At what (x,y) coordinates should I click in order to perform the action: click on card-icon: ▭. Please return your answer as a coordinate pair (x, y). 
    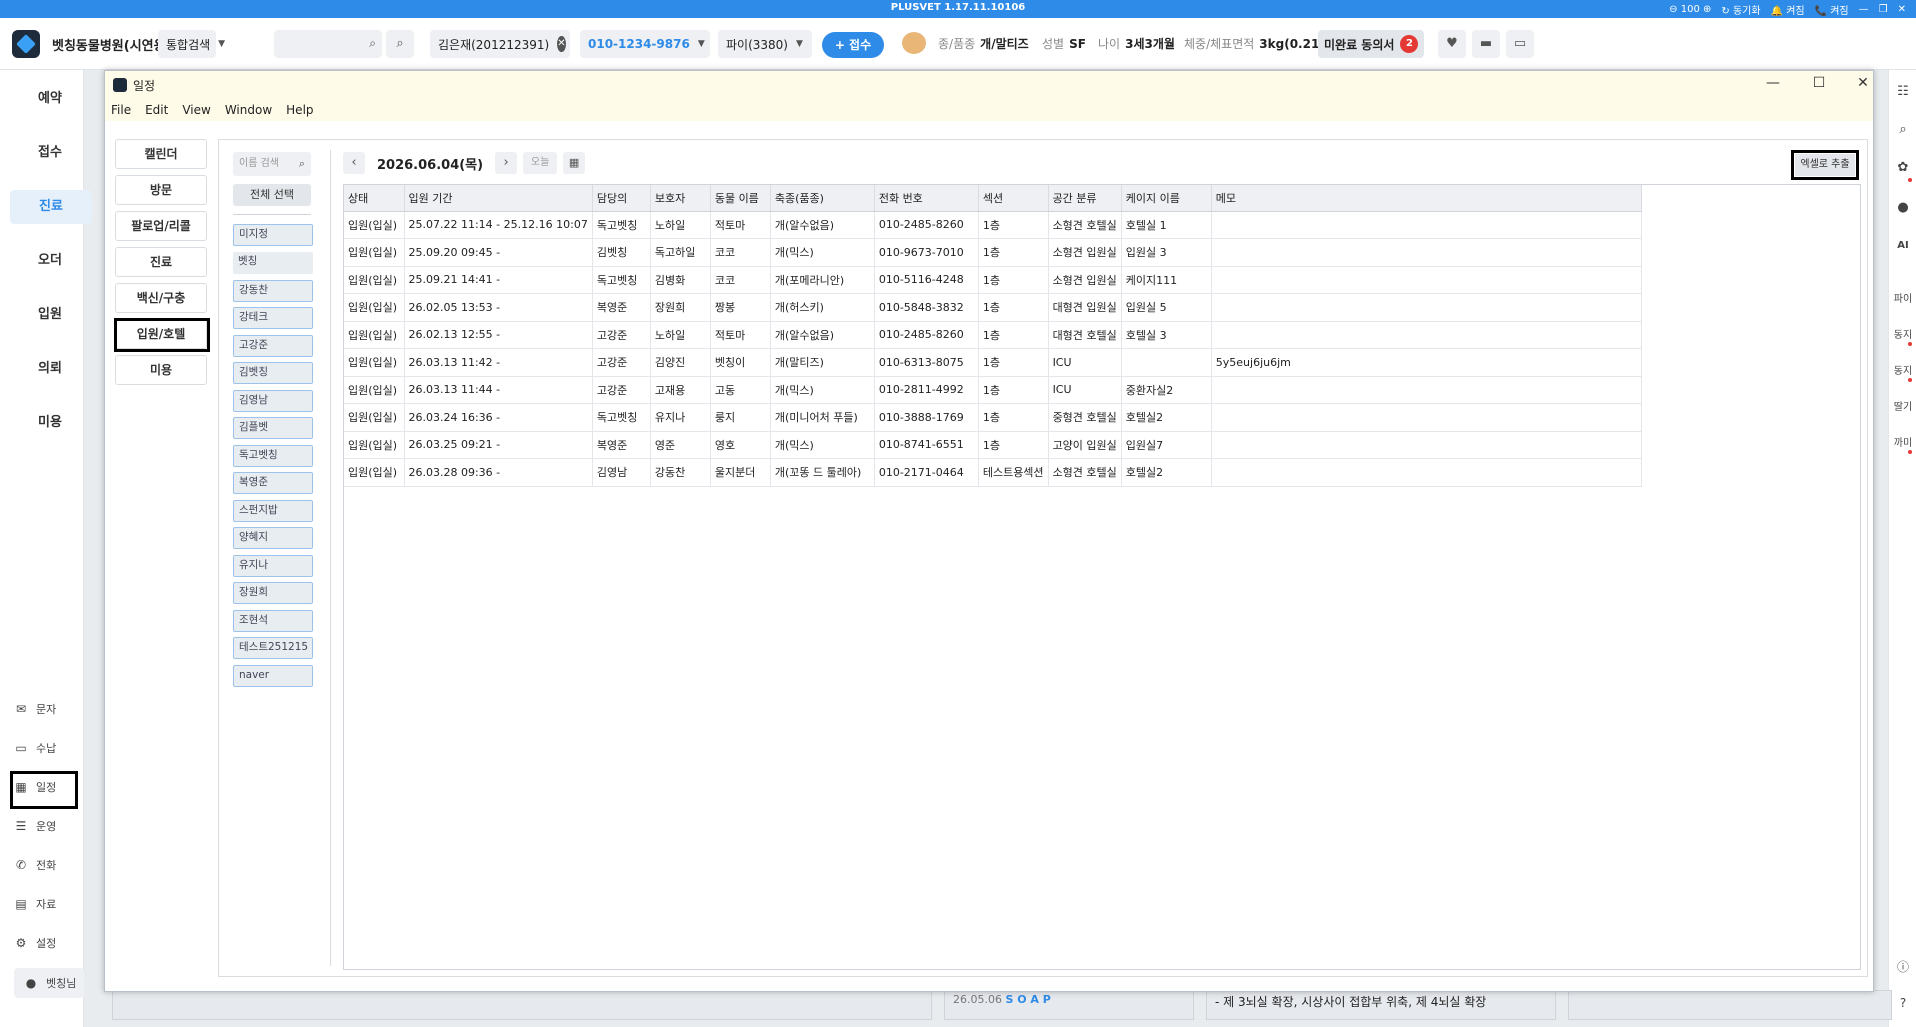
    Looking at the image, I should click on (1520, 44).